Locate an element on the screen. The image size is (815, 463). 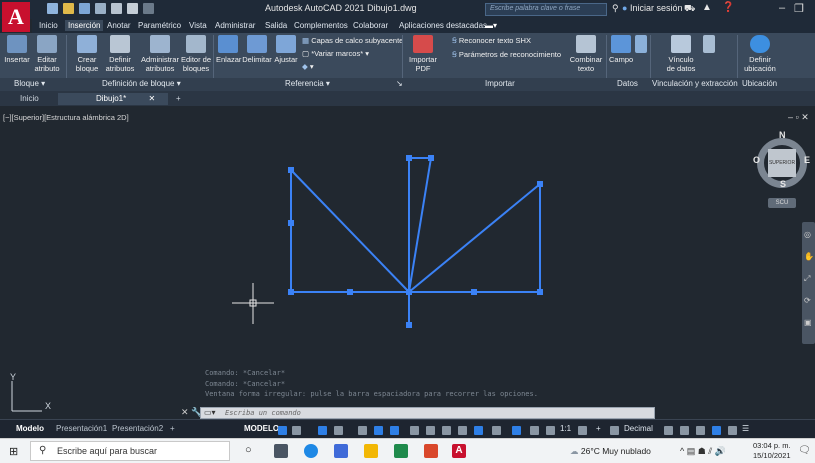
viewcube-west: O is located at coordinates (756, 160).